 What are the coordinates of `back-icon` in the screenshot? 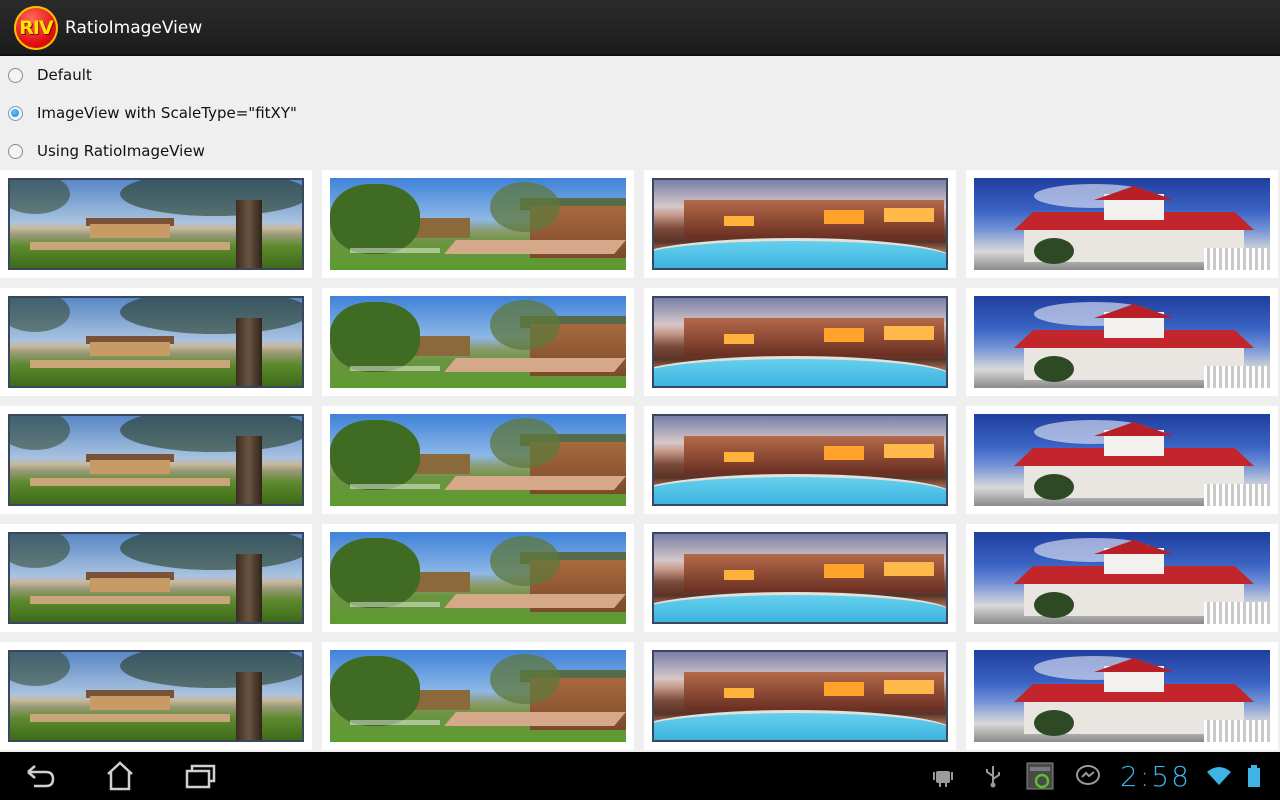 It's located at (40, 776).